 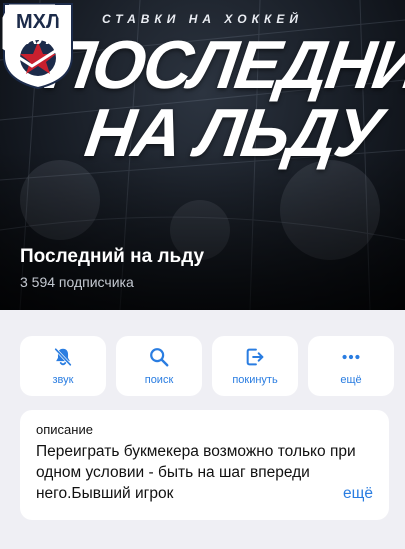 What do you see at coordinates (222, 65) in the screenshot?
I see `banner-headline-line1: ПОСЛЕДНИЙ` at bounding box center [222, 65].